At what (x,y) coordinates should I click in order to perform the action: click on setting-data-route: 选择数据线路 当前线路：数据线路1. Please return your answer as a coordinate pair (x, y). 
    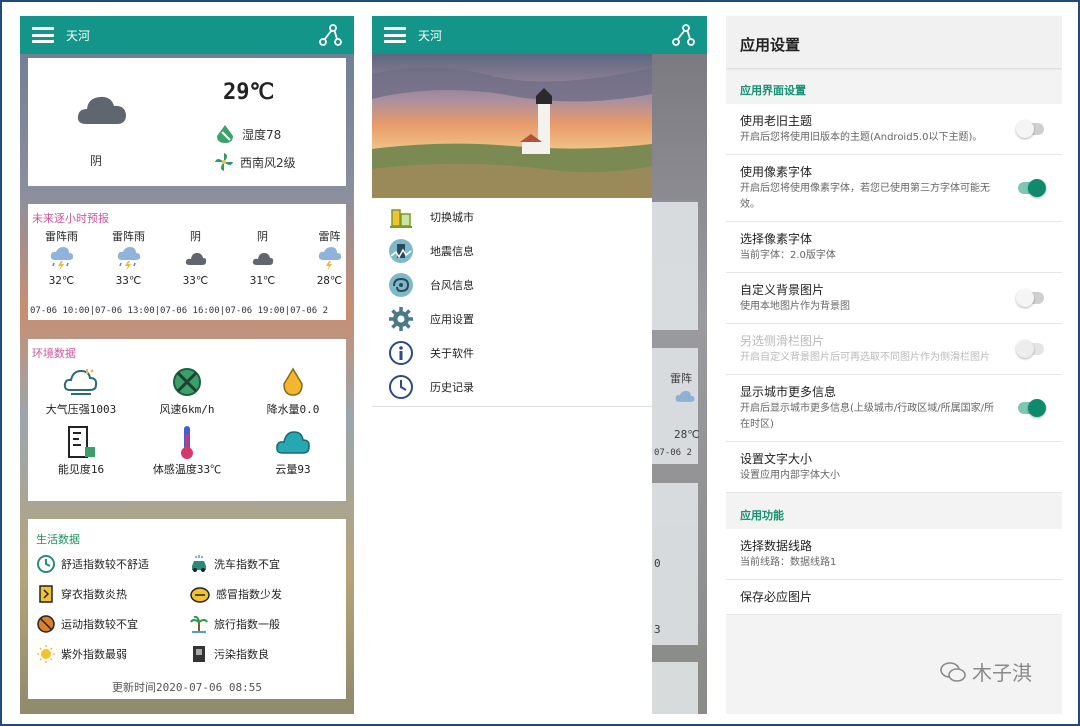
    Looking at the image, I should click on (894, 554).